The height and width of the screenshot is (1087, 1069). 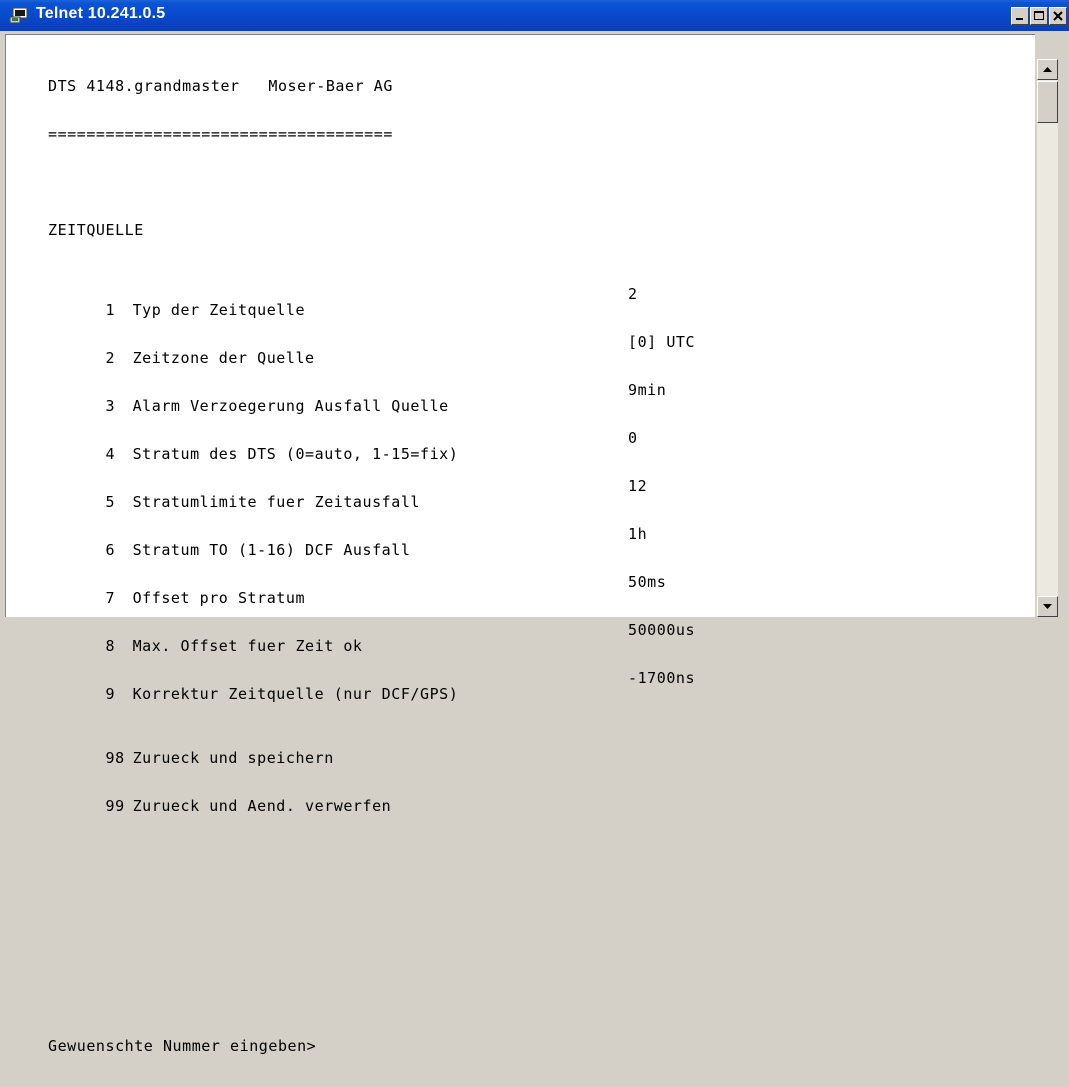 I want to click on menu-row-label: Max. Offset fuer Zeit ok, so click(x=247, y=646).